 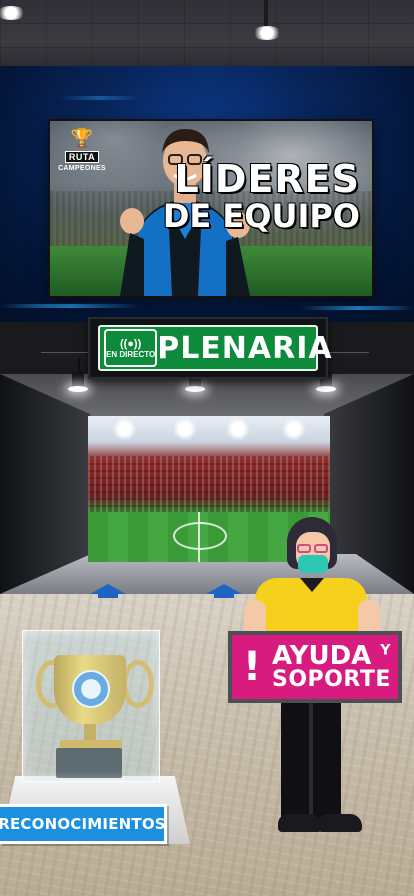 What do you see at coordinates (130, 343) in the screenshot?
I see `broadcast-icon: ((●))` at bounding box center [130, 343].